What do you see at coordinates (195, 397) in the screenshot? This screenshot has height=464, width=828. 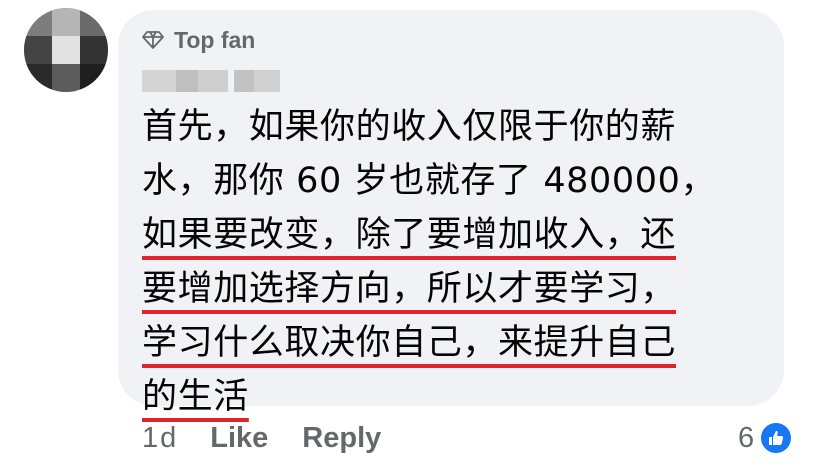 I see `comment-line-text: 的生活` at bounding box center [195, 397].